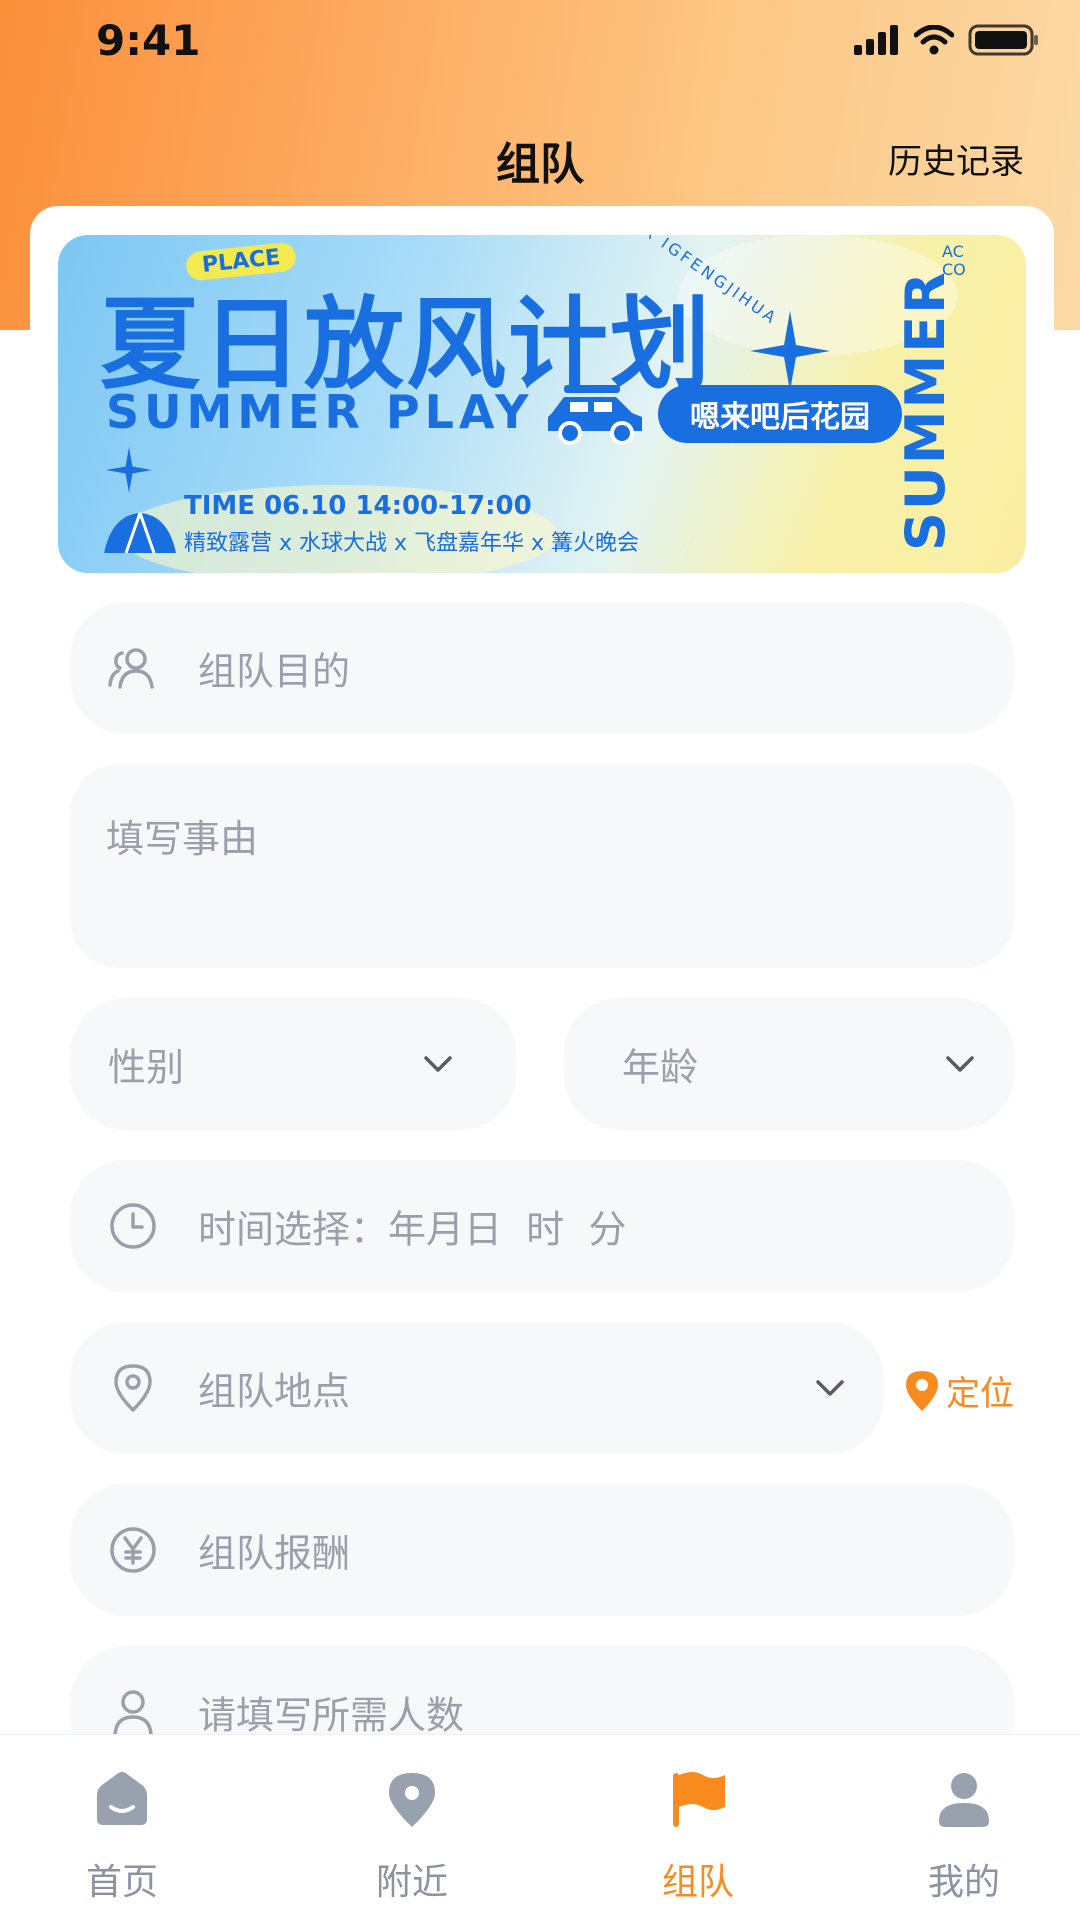 The image size is (1080, 1920). I want to click on tab-team-label: 组队, so click(697, 1882).